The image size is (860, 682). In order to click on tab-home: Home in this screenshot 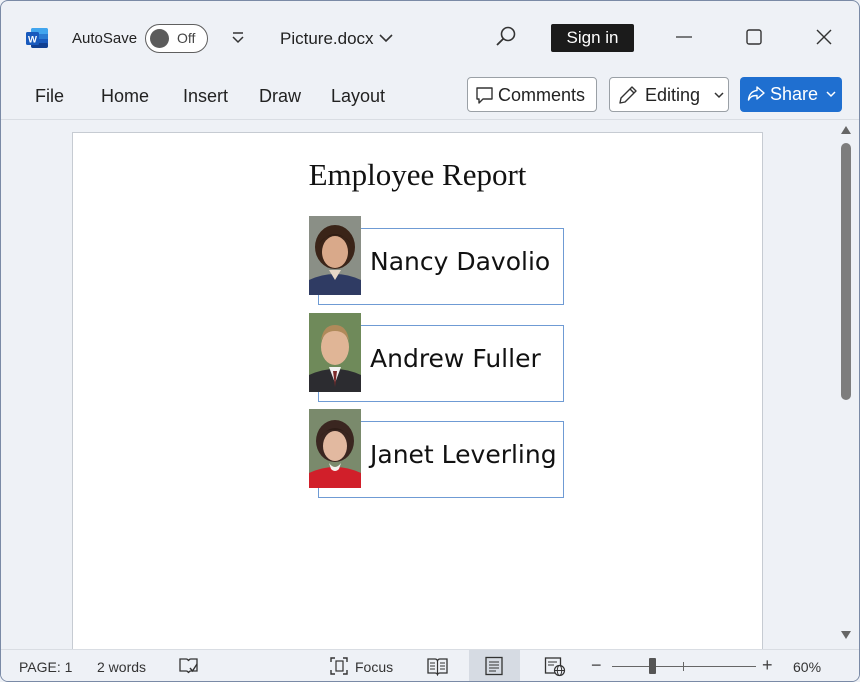, I will do `click(125, 96)`.